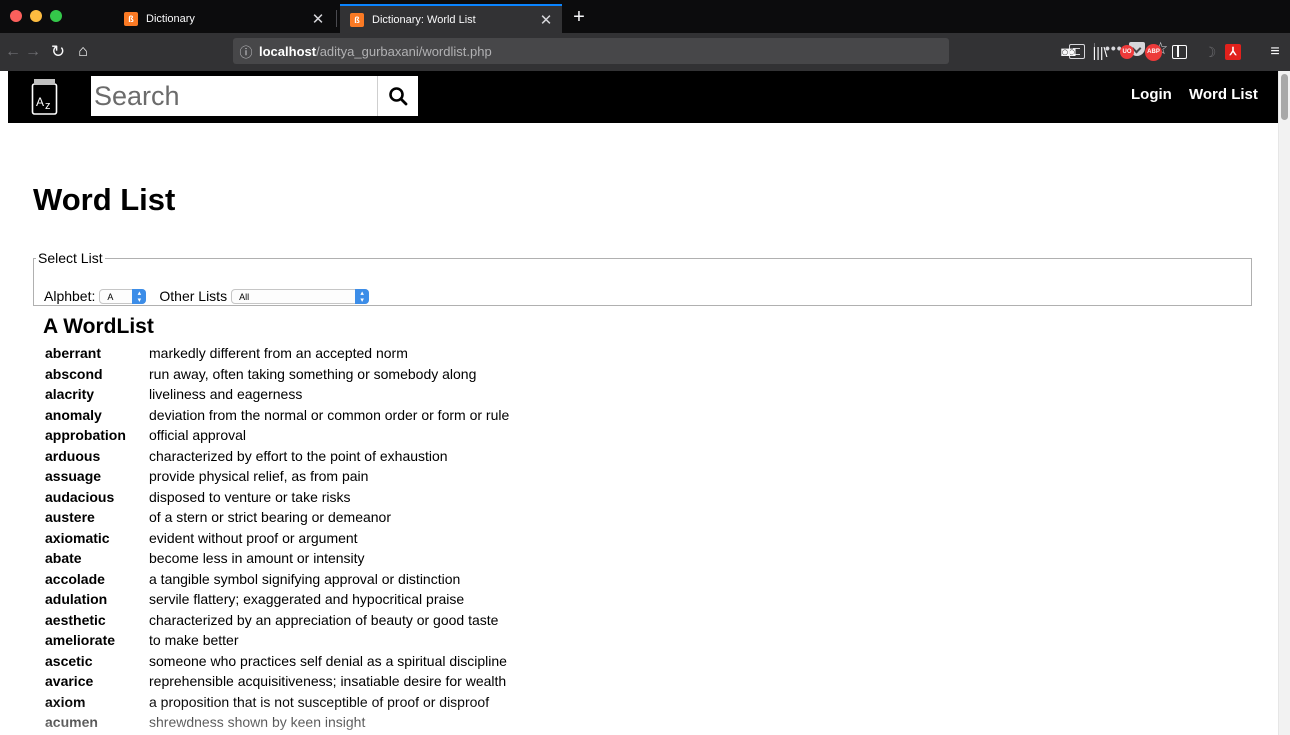  I want to click on tab-dictionary: ß Dictionary ✕, so click(223, 18).